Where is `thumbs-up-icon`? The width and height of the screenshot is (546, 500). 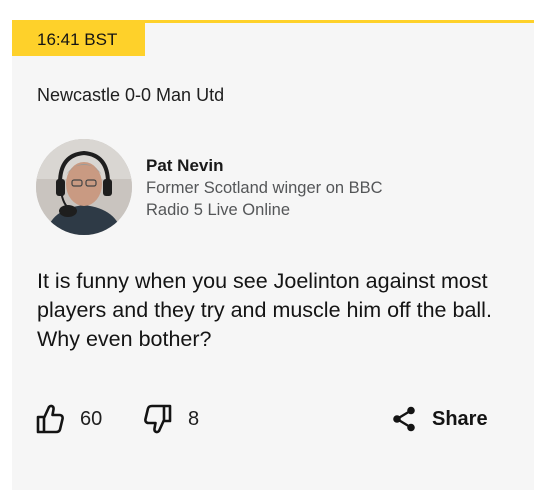
thumbs-up-icon is located at coordinates (50, 419).